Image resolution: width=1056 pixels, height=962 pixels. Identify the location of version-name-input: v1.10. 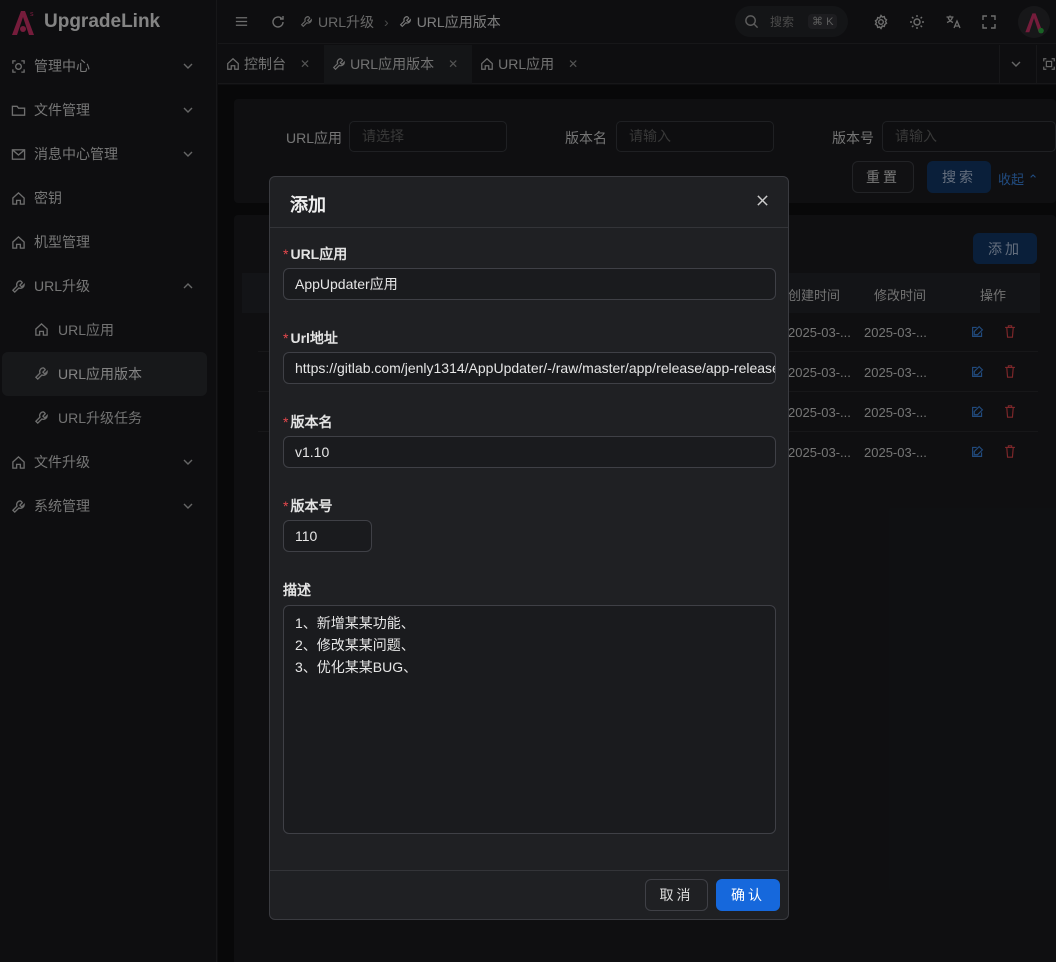
(529, 452).